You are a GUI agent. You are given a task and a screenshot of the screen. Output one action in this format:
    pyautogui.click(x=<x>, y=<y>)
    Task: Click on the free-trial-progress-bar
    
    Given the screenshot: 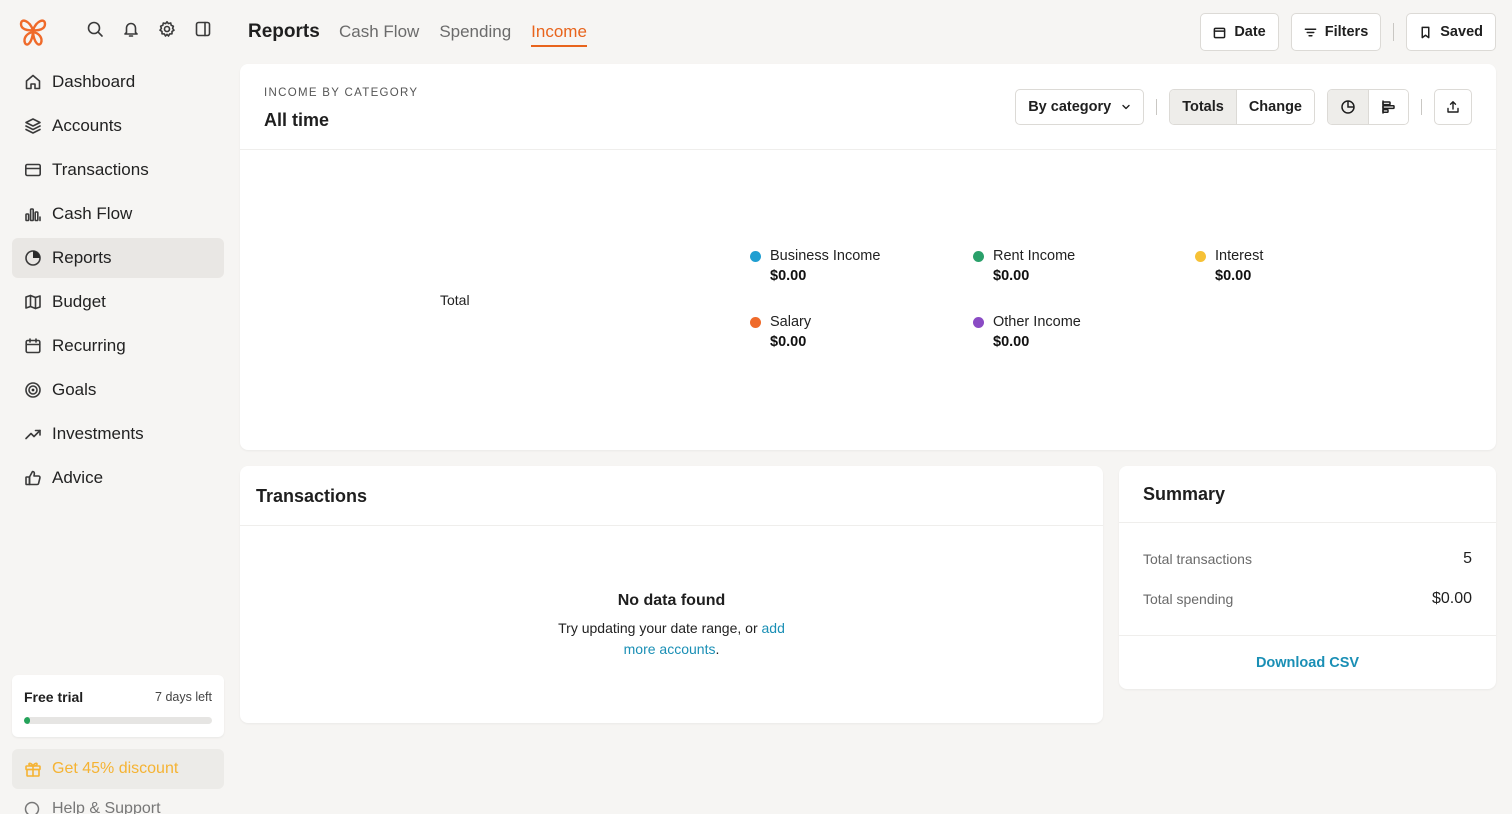 What is the action you would take?
    pyautogui.click(x=118, y=720)
    